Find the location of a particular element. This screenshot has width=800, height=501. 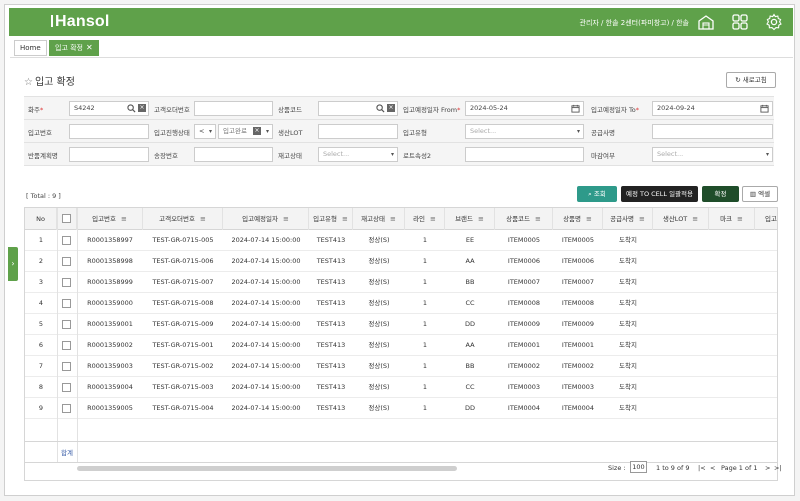

cust-order-input is located at coordinates (233, 108).